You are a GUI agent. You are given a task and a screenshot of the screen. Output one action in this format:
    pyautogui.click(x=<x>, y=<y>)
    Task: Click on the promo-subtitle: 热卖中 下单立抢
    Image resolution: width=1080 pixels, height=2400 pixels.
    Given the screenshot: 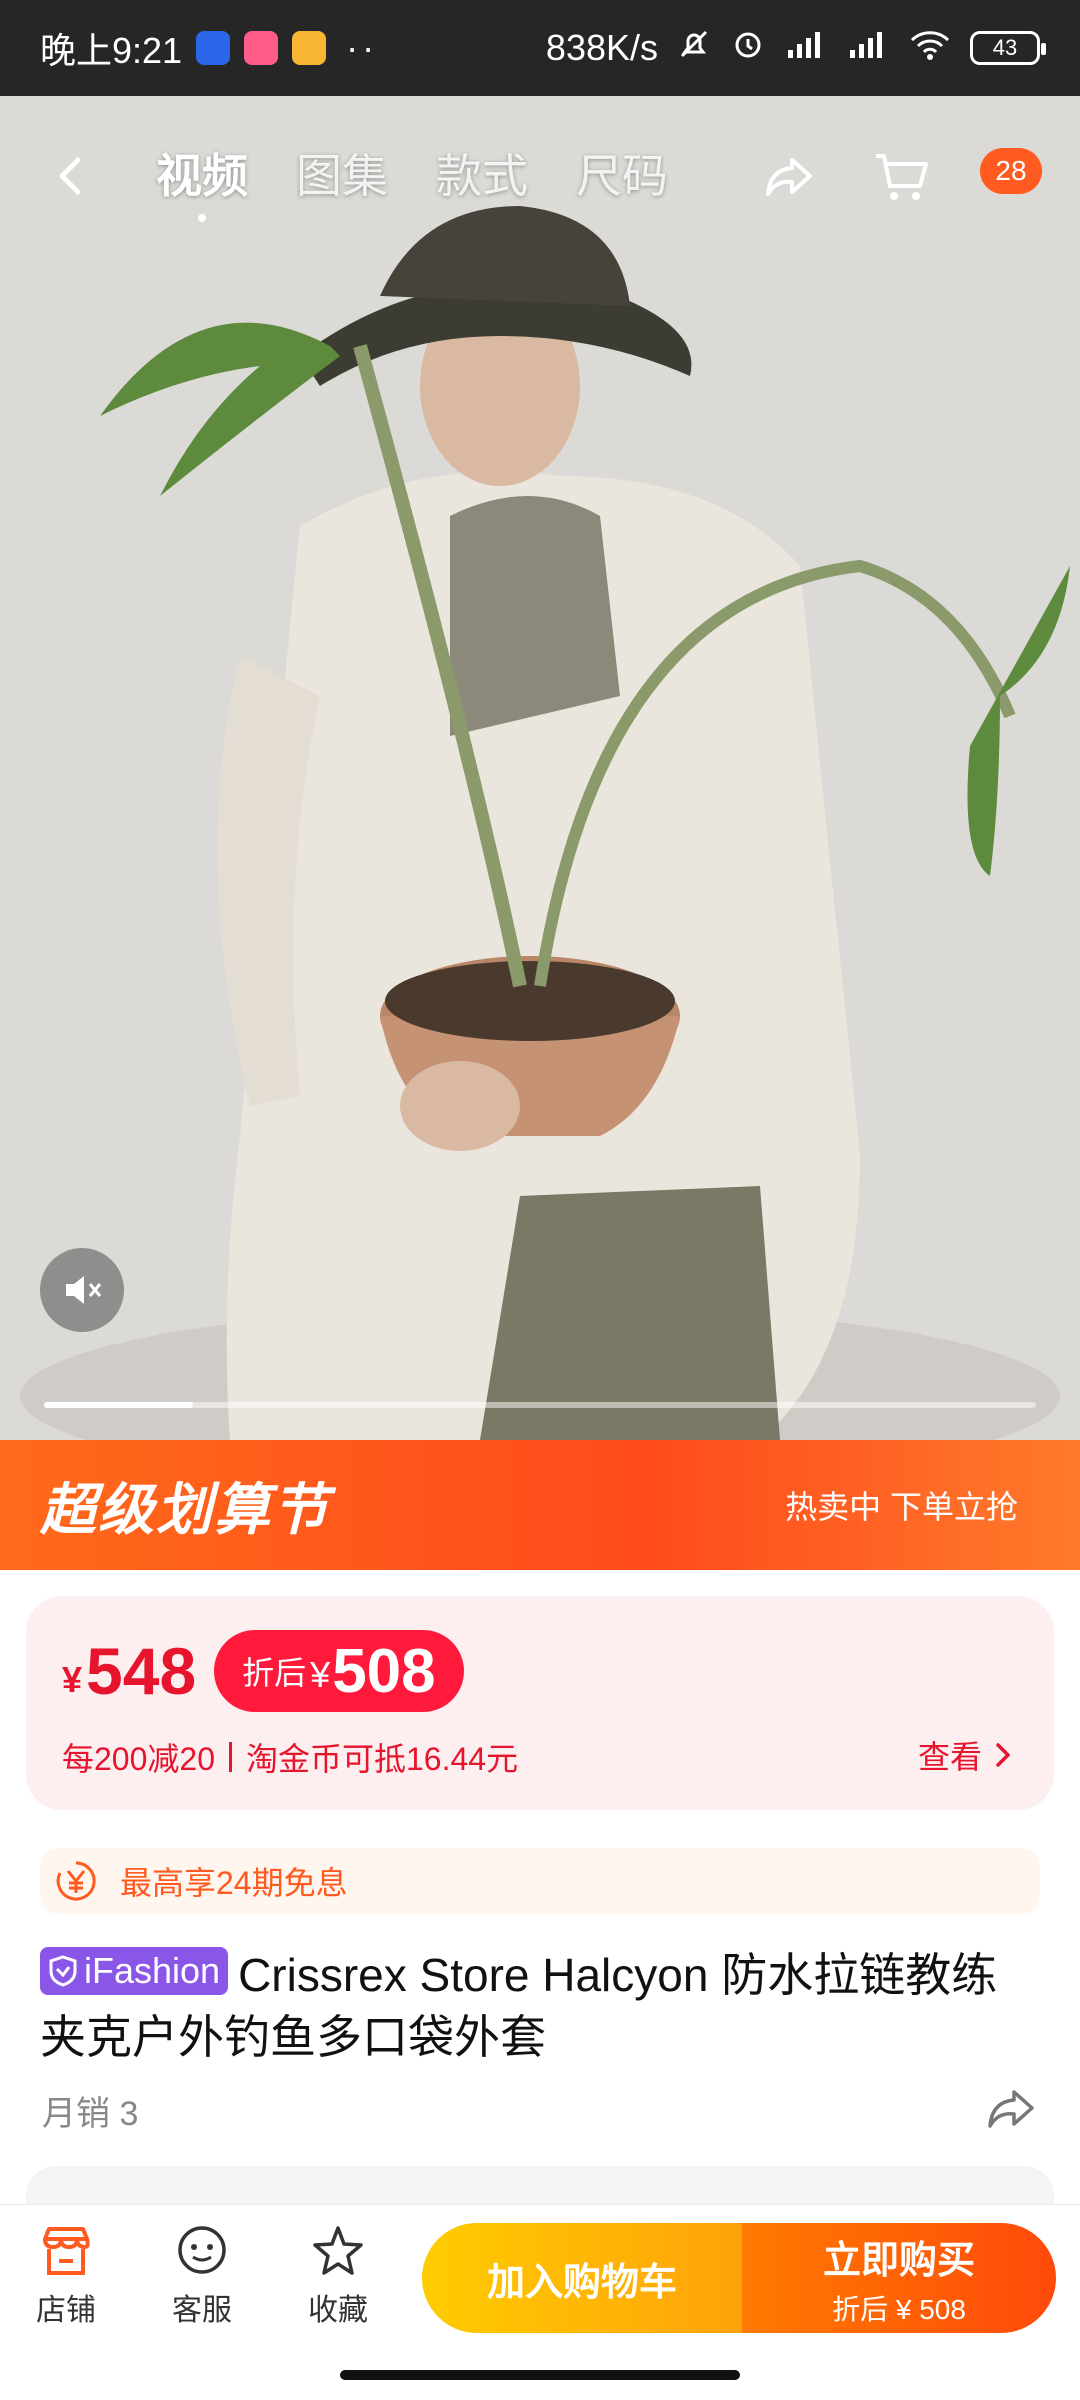 What is the action you would take?
    pyautogui.click(x=901, y=1507)
    